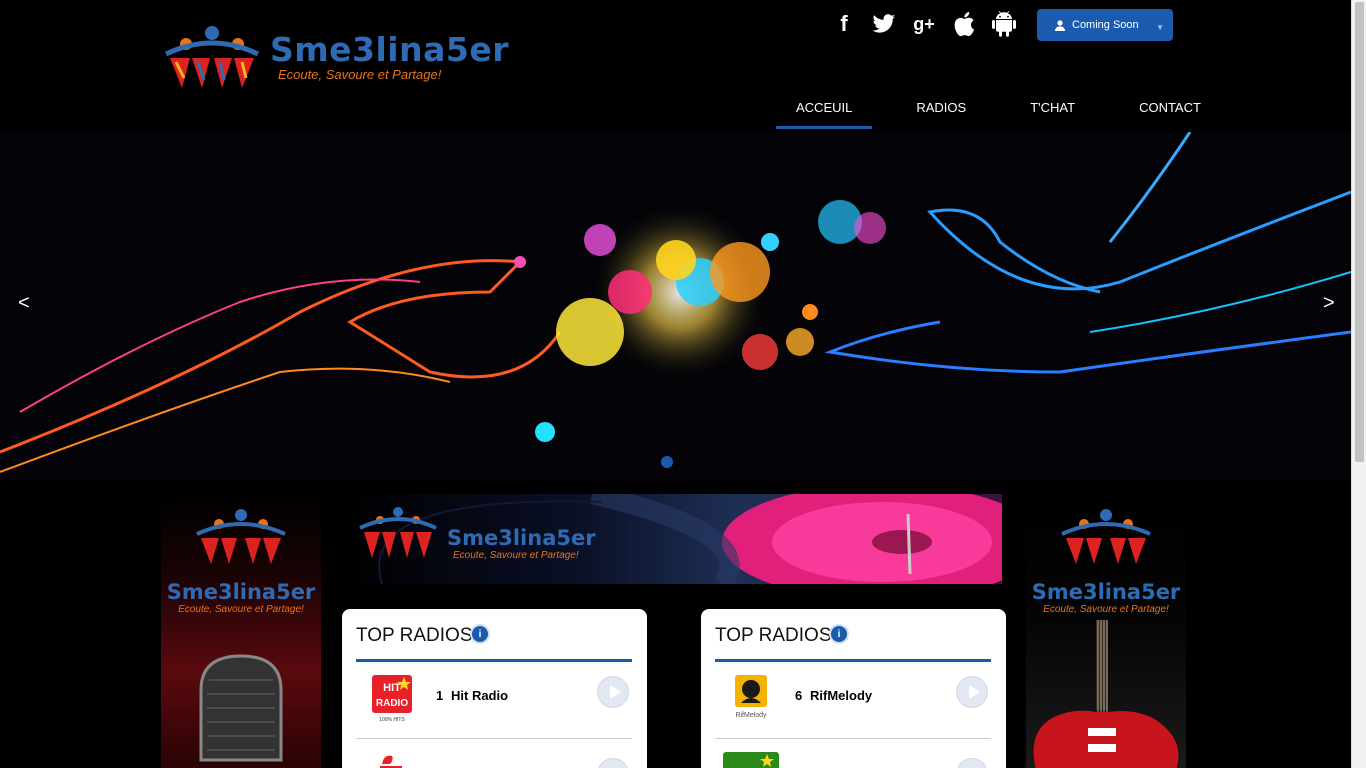 This screenshot has width=1366, height=768. I want to click on radio-name: RifMelody, so click(841, 695).